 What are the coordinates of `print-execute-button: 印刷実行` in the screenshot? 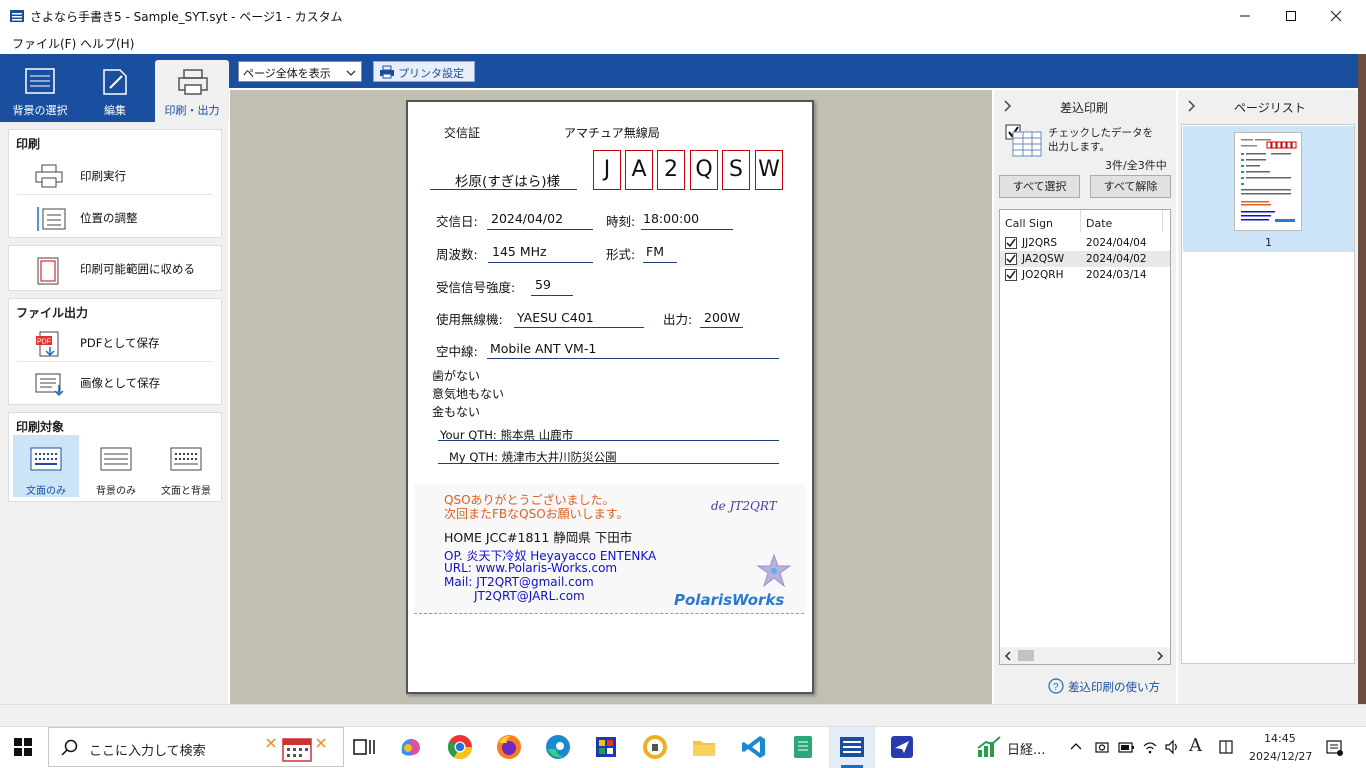 It's located at (115, 175).